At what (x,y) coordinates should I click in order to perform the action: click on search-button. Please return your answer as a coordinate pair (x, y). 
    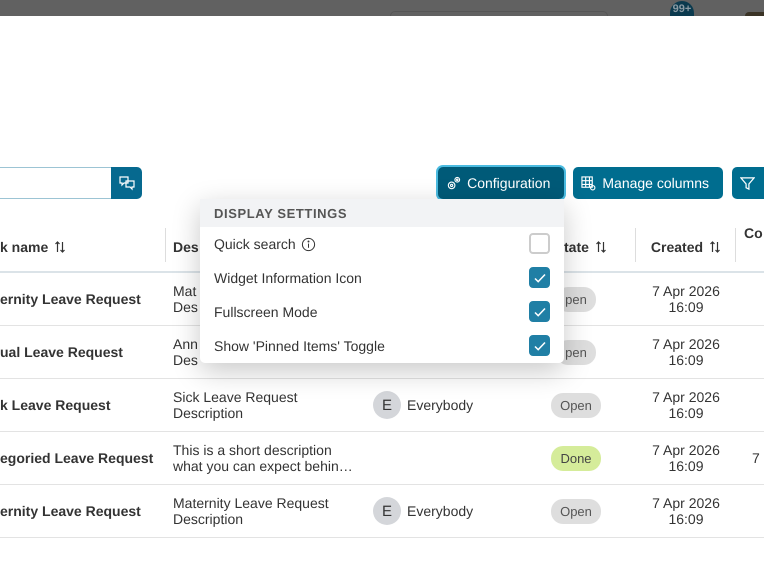
    Looking at the image, I should click on (126, 183).